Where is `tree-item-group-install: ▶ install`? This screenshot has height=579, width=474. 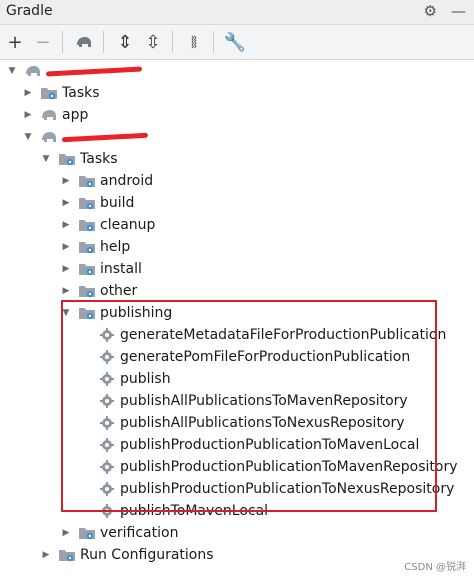
tree-item-group-install: ▶ install is located at coordinates (237, 269).